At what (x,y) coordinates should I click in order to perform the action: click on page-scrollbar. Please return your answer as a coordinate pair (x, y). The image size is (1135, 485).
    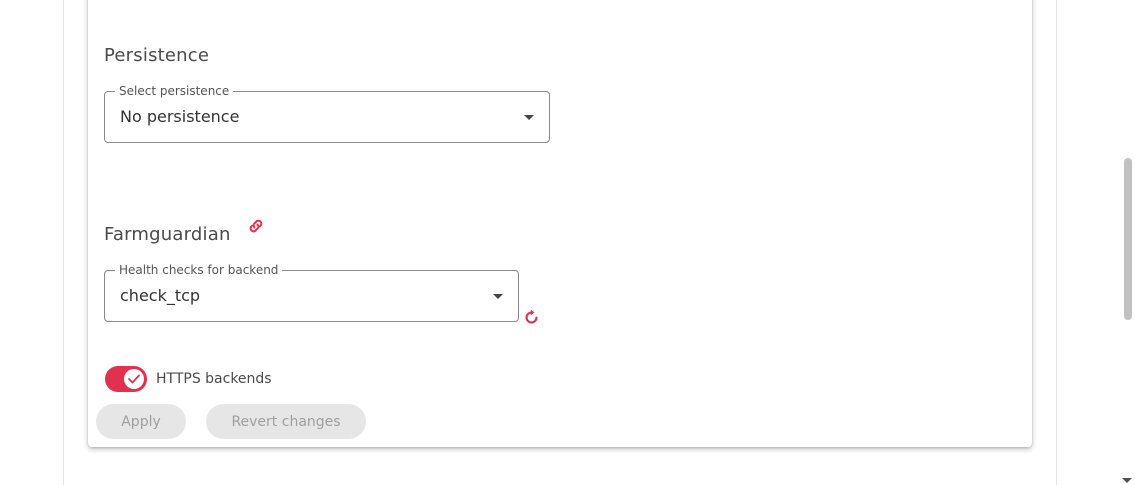
    Looking at the image, I should click on (1126, 242).